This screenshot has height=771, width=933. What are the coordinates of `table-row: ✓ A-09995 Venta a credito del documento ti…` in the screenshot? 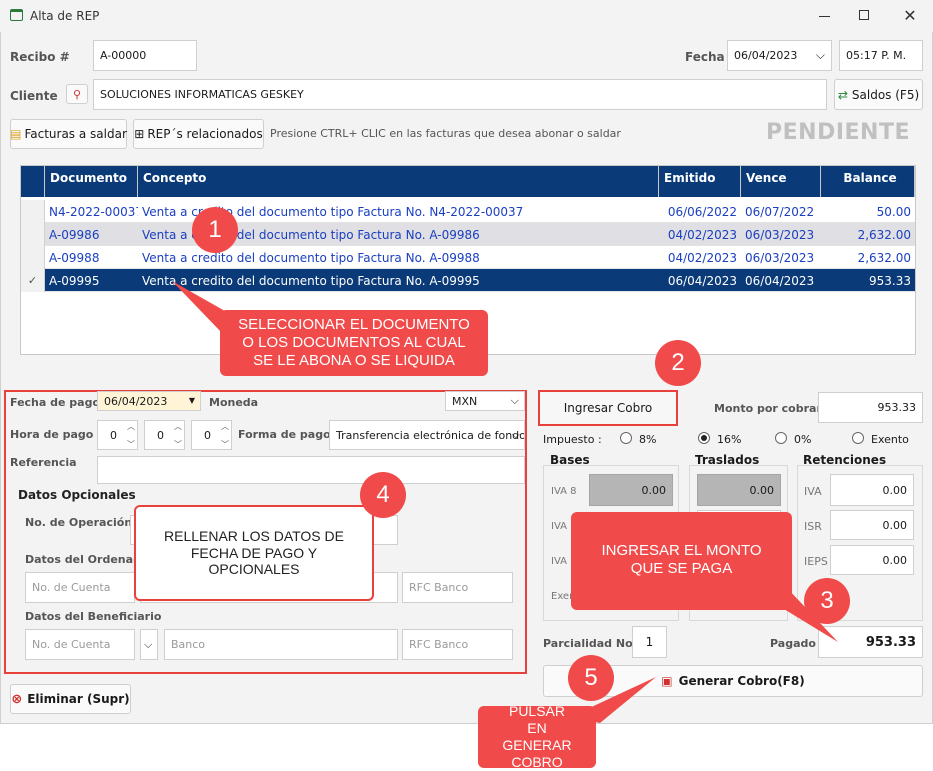 It's located at (468, 280).